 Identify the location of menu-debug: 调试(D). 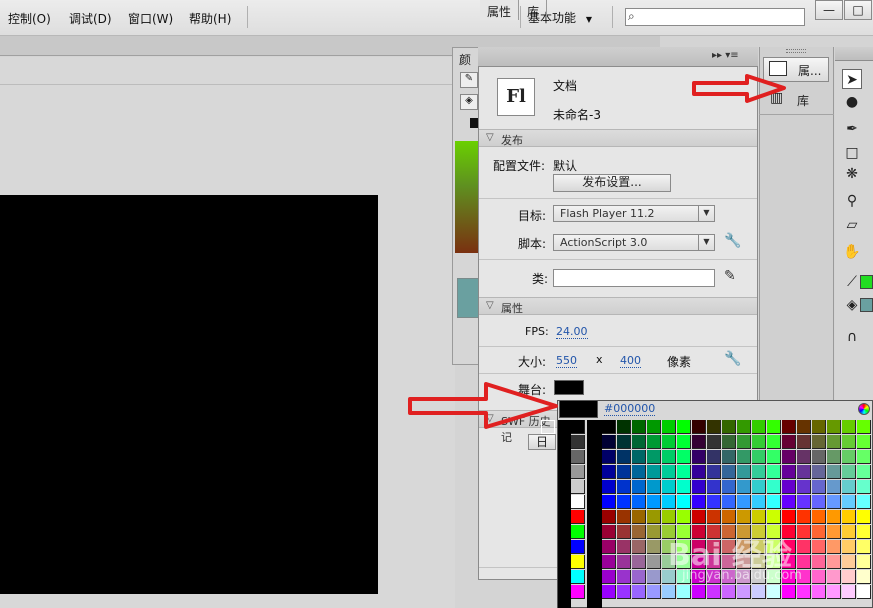
(90, 18).